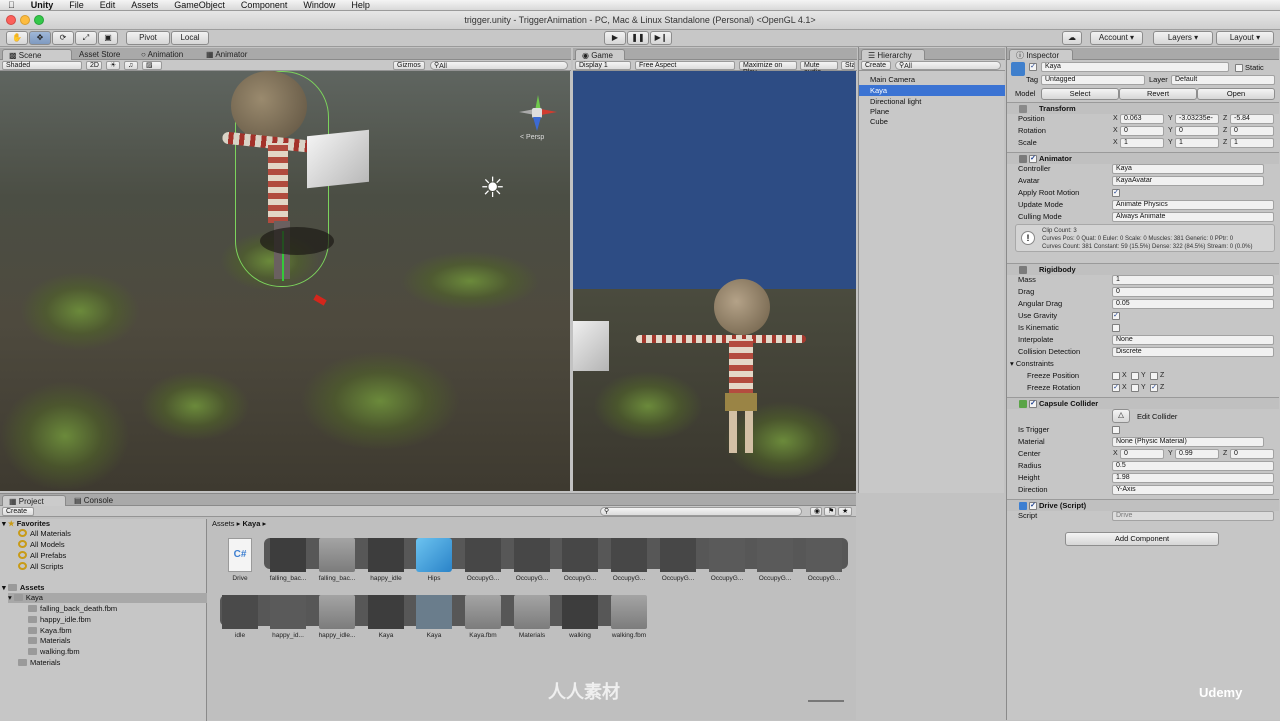  I want to click on position-z-input: -5.84, so click(1252, 119).